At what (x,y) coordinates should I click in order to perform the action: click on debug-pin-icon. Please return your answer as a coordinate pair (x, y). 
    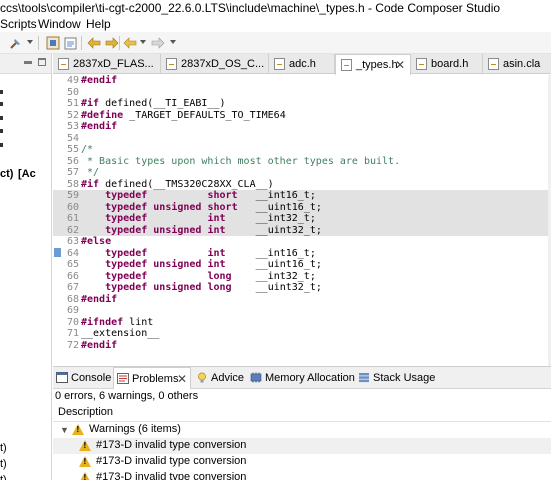
    Looking at the image, I should click on (16, 43).